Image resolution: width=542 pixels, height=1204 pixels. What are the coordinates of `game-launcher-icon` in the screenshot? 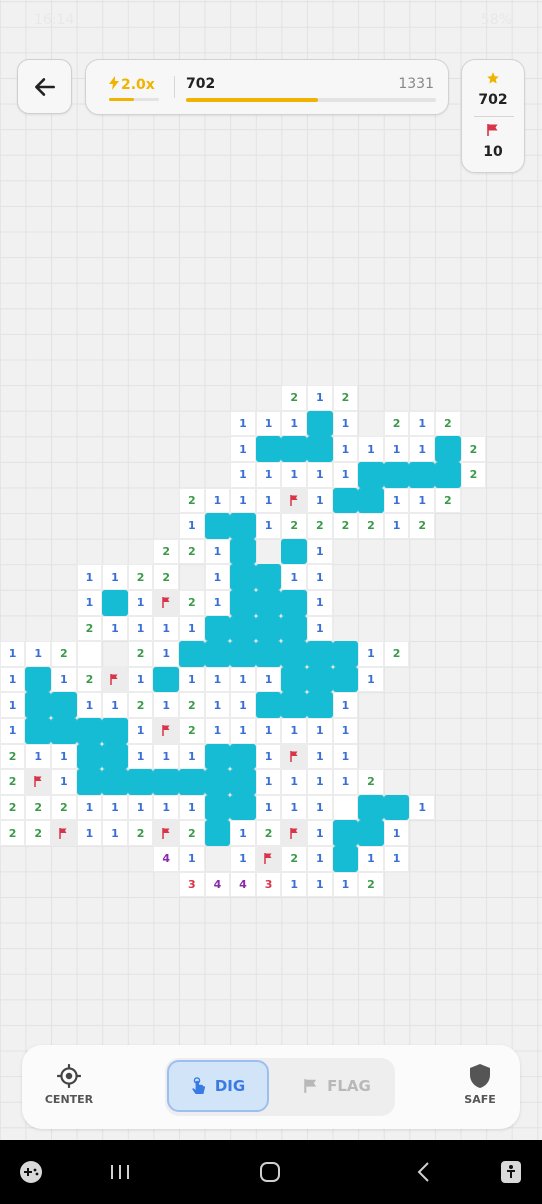 It's located at (31, 1172).